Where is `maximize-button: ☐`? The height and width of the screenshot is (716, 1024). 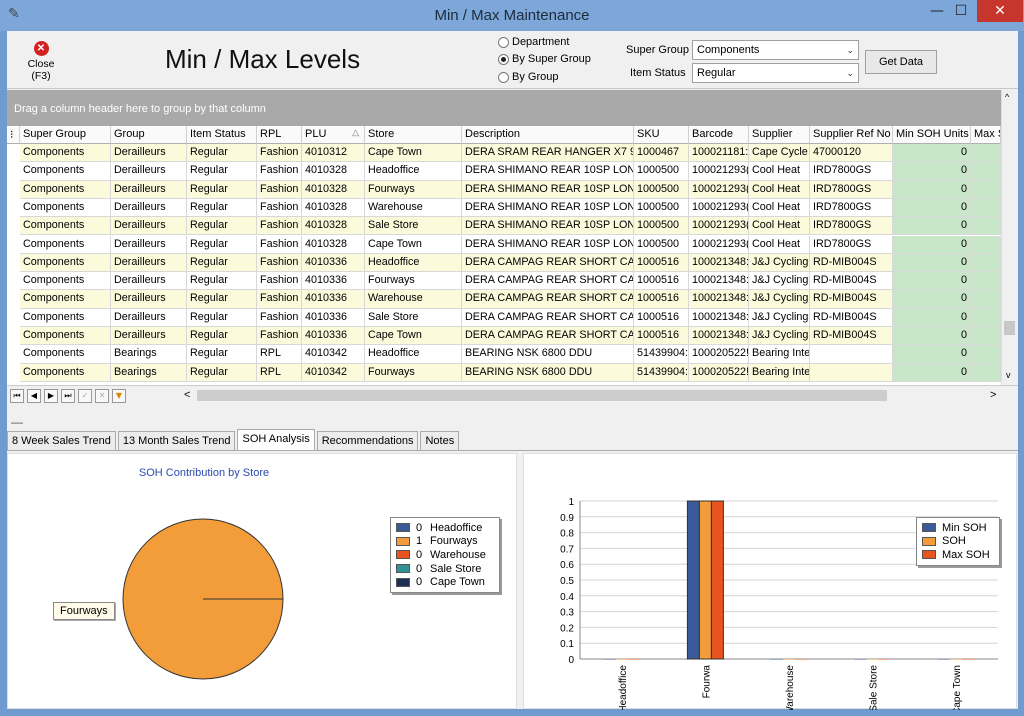
maximize-button: ☐ is located at coordinates (961, 11).